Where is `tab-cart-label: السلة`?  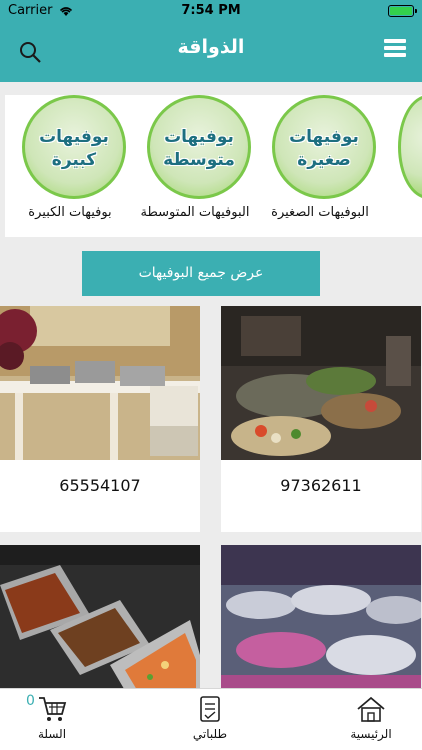 tab-cart-label: السلة is located at coordinates (52, 734).